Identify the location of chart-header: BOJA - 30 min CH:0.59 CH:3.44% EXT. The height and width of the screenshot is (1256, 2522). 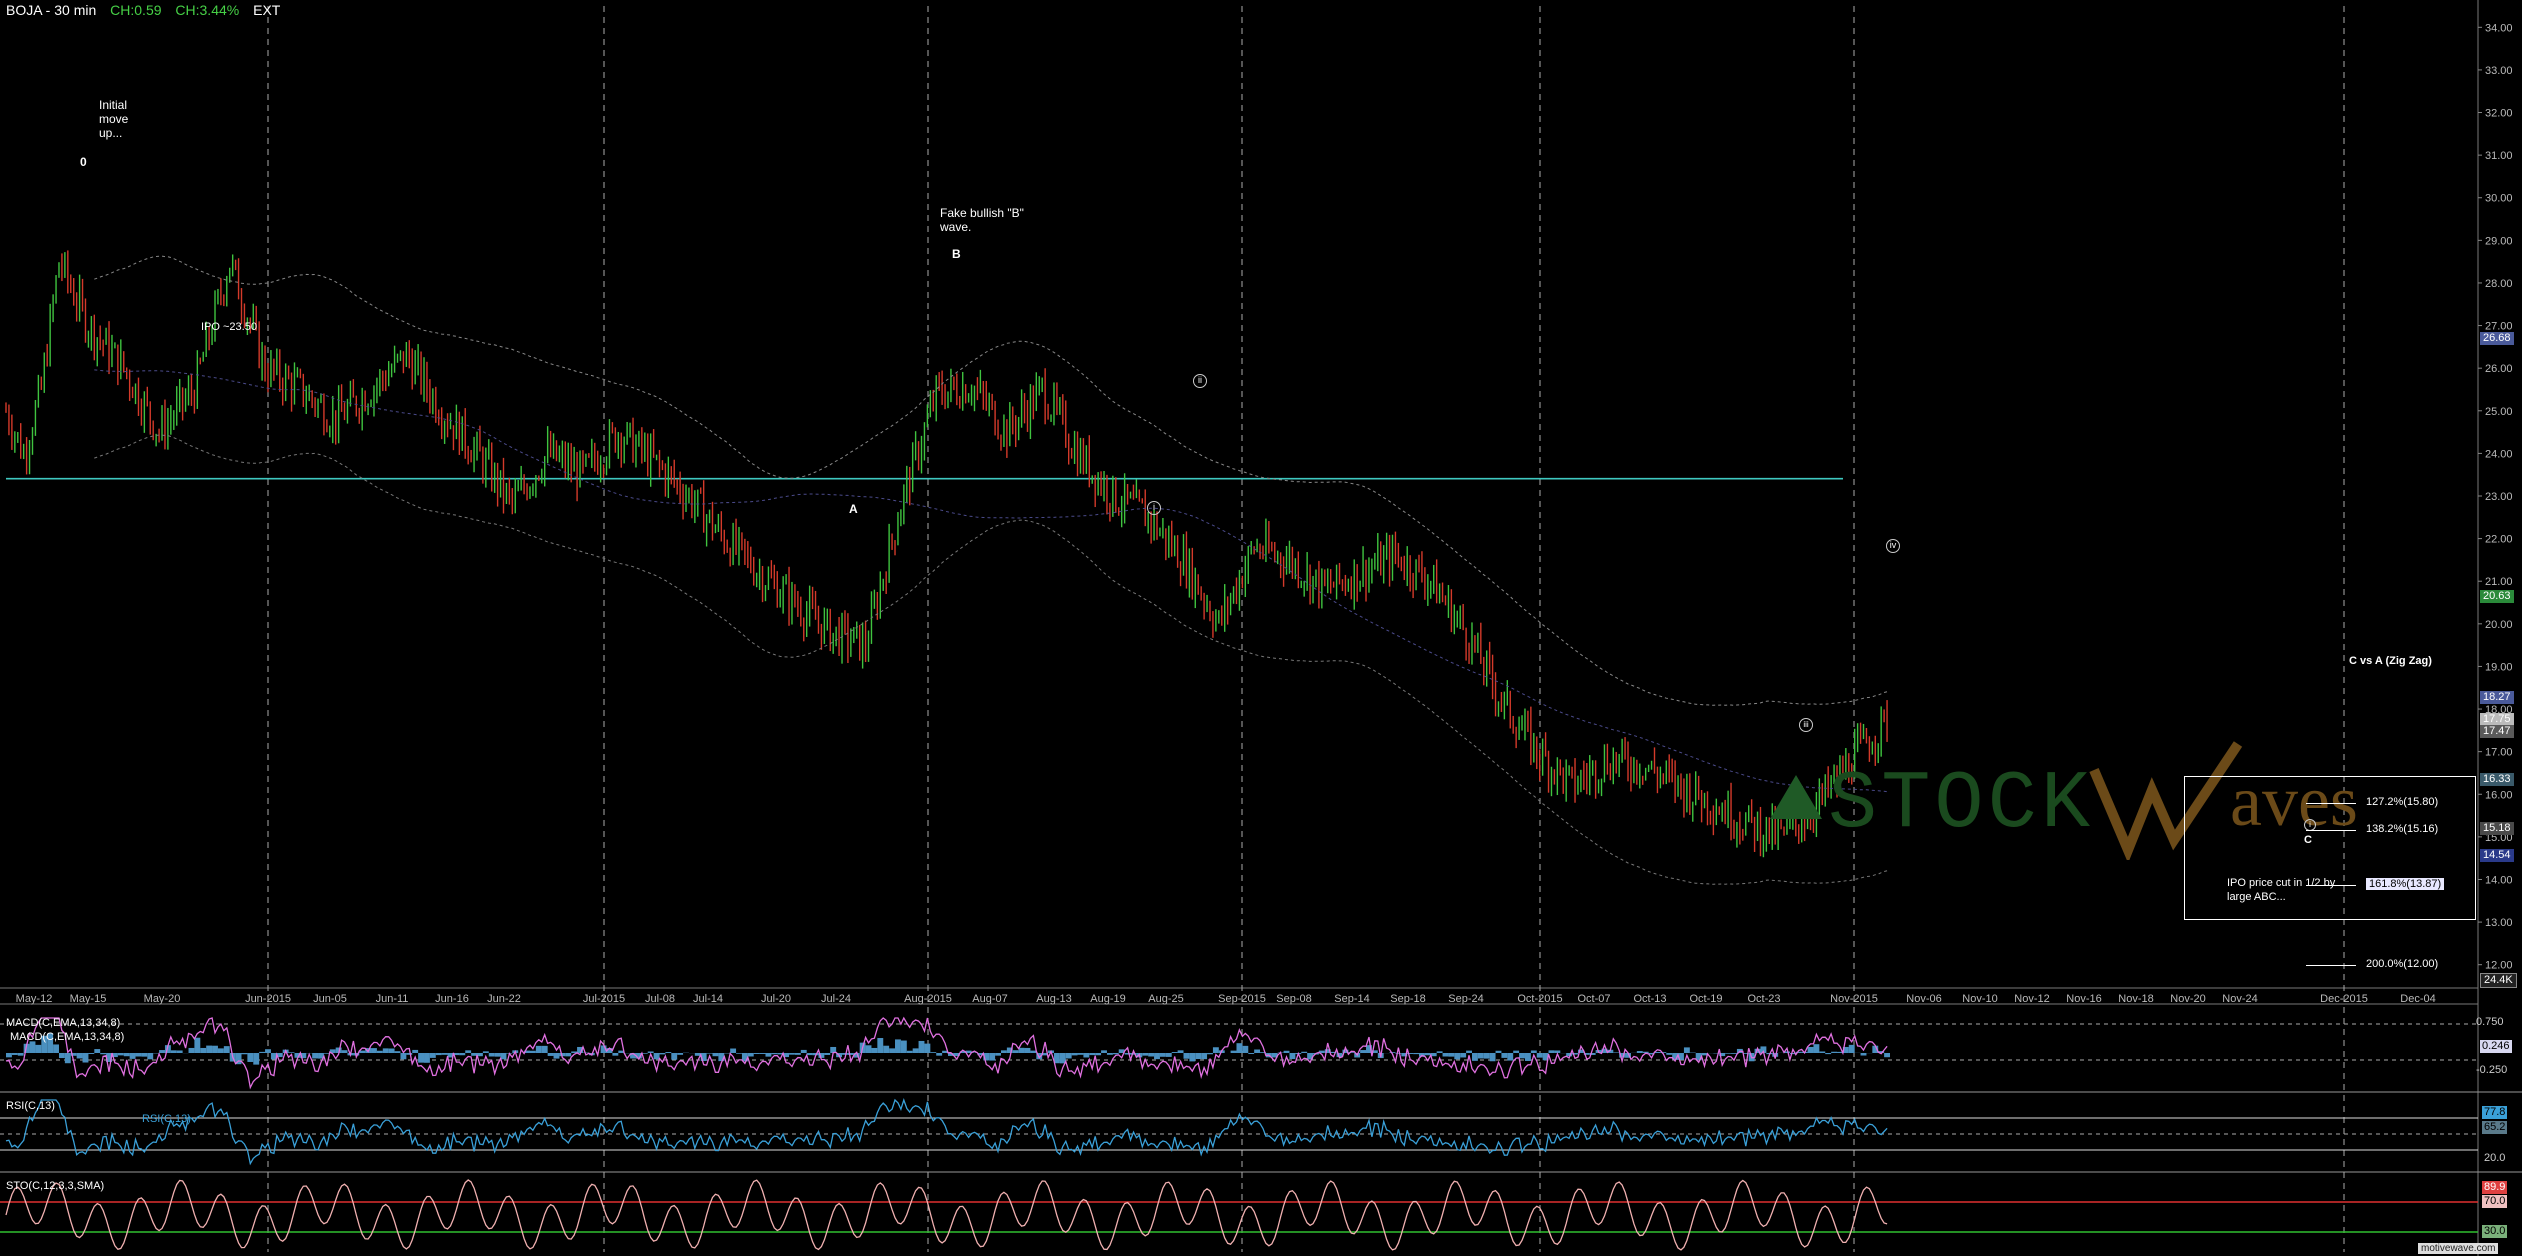
(148, 10).